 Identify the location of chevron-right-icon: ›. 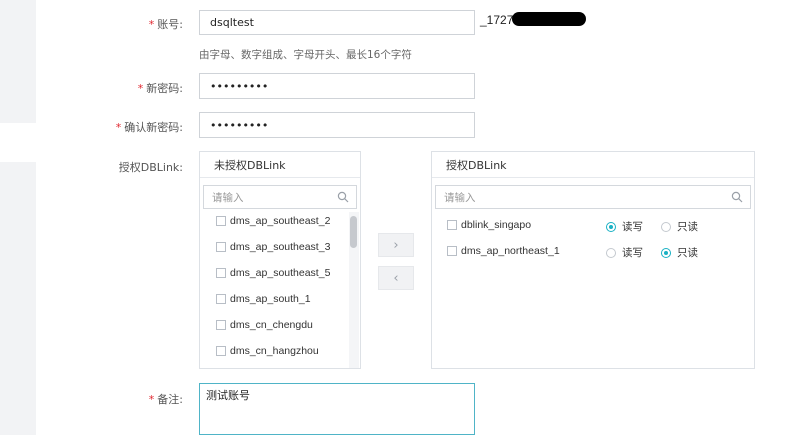
(396, 245).